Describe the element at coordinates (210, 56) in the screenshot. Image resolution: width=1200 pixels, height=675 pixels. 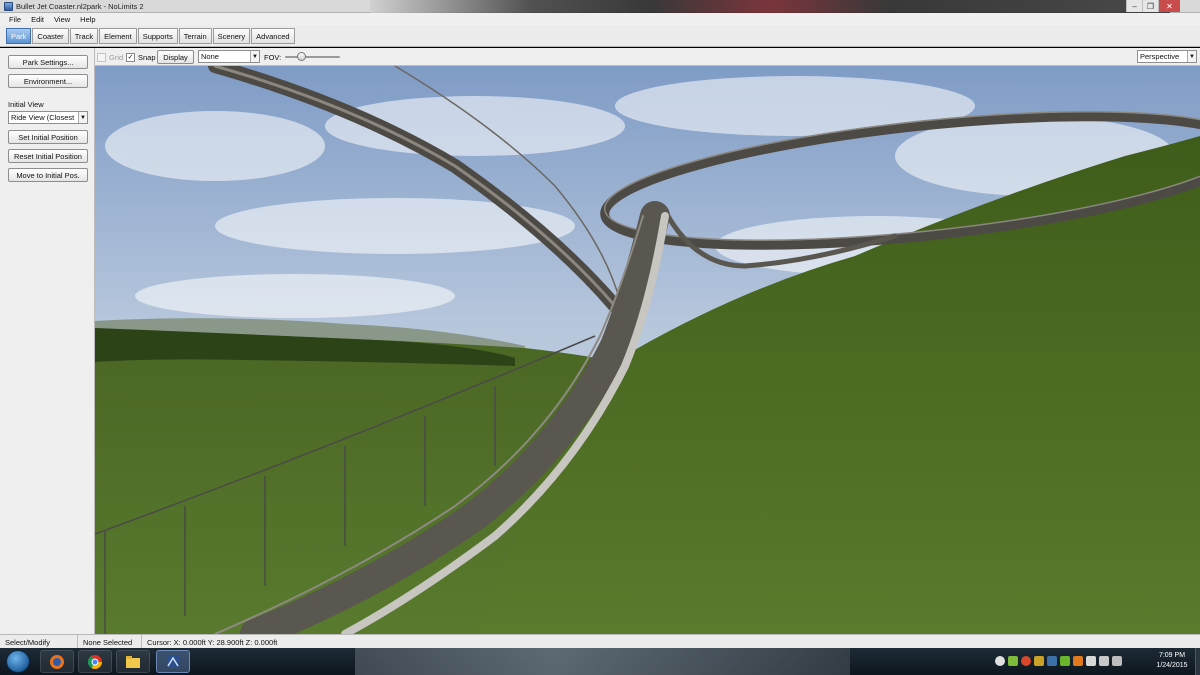
I see `display-select-value: None` at that location.